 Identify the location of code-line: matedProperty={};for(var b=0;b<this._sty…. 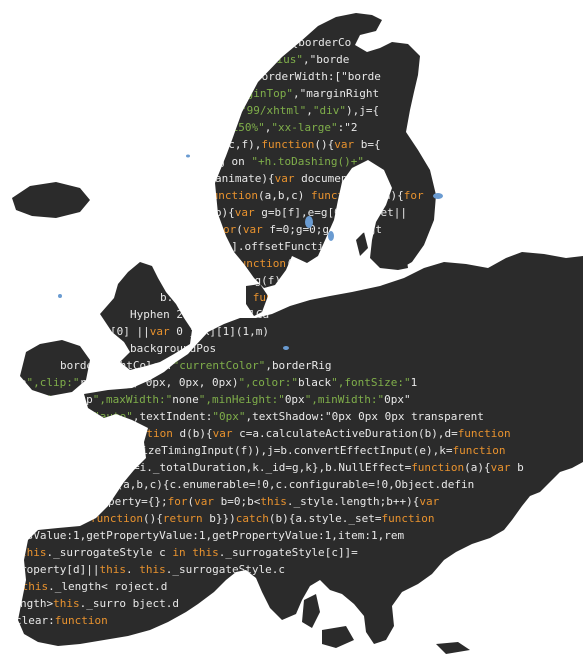
(247, 501).